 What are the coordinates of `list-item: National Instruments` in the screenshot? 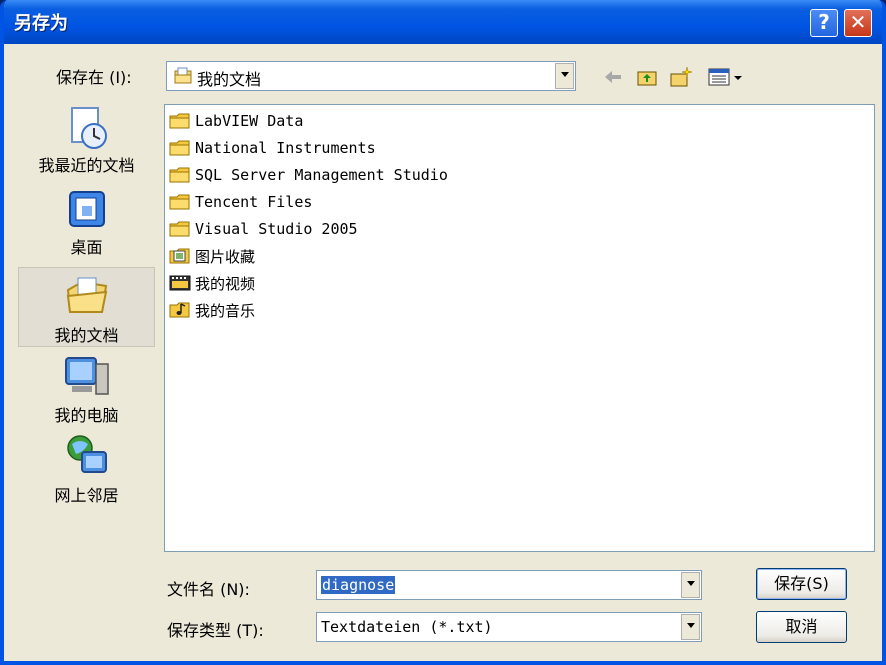 It's located at (272, 148).